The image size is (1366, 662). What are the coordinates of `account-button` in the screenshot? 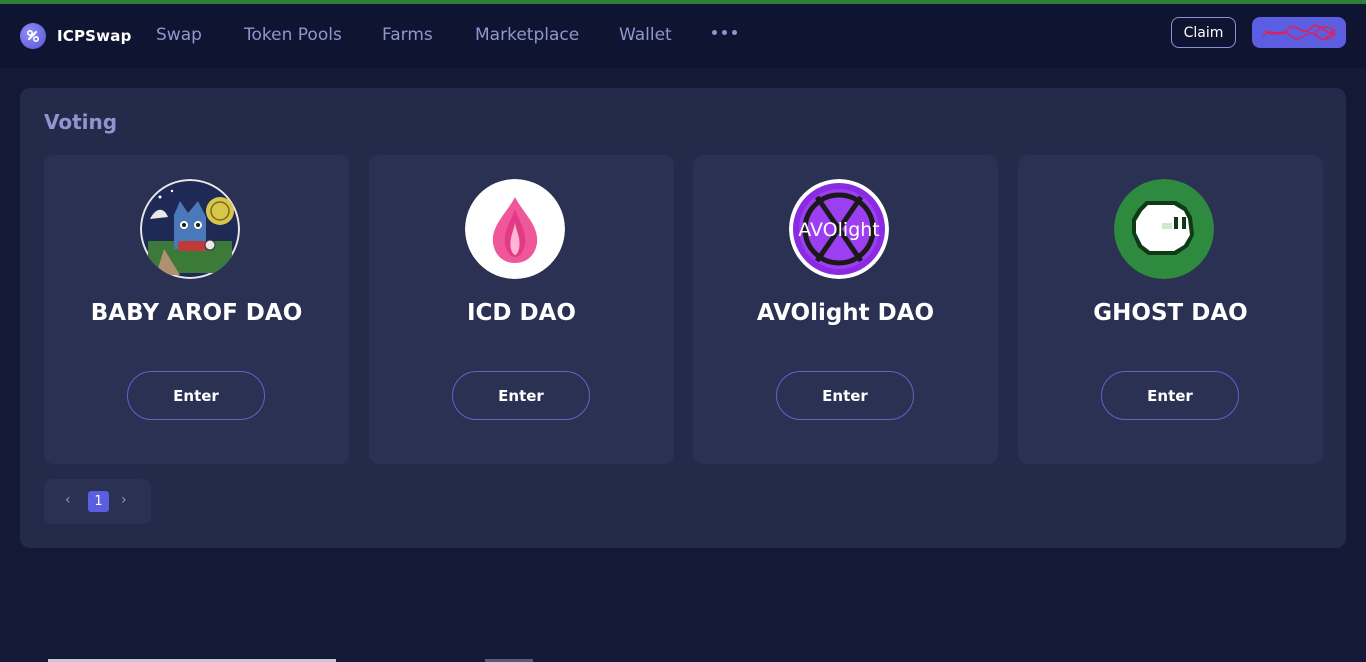 It's located at (1299, 32).